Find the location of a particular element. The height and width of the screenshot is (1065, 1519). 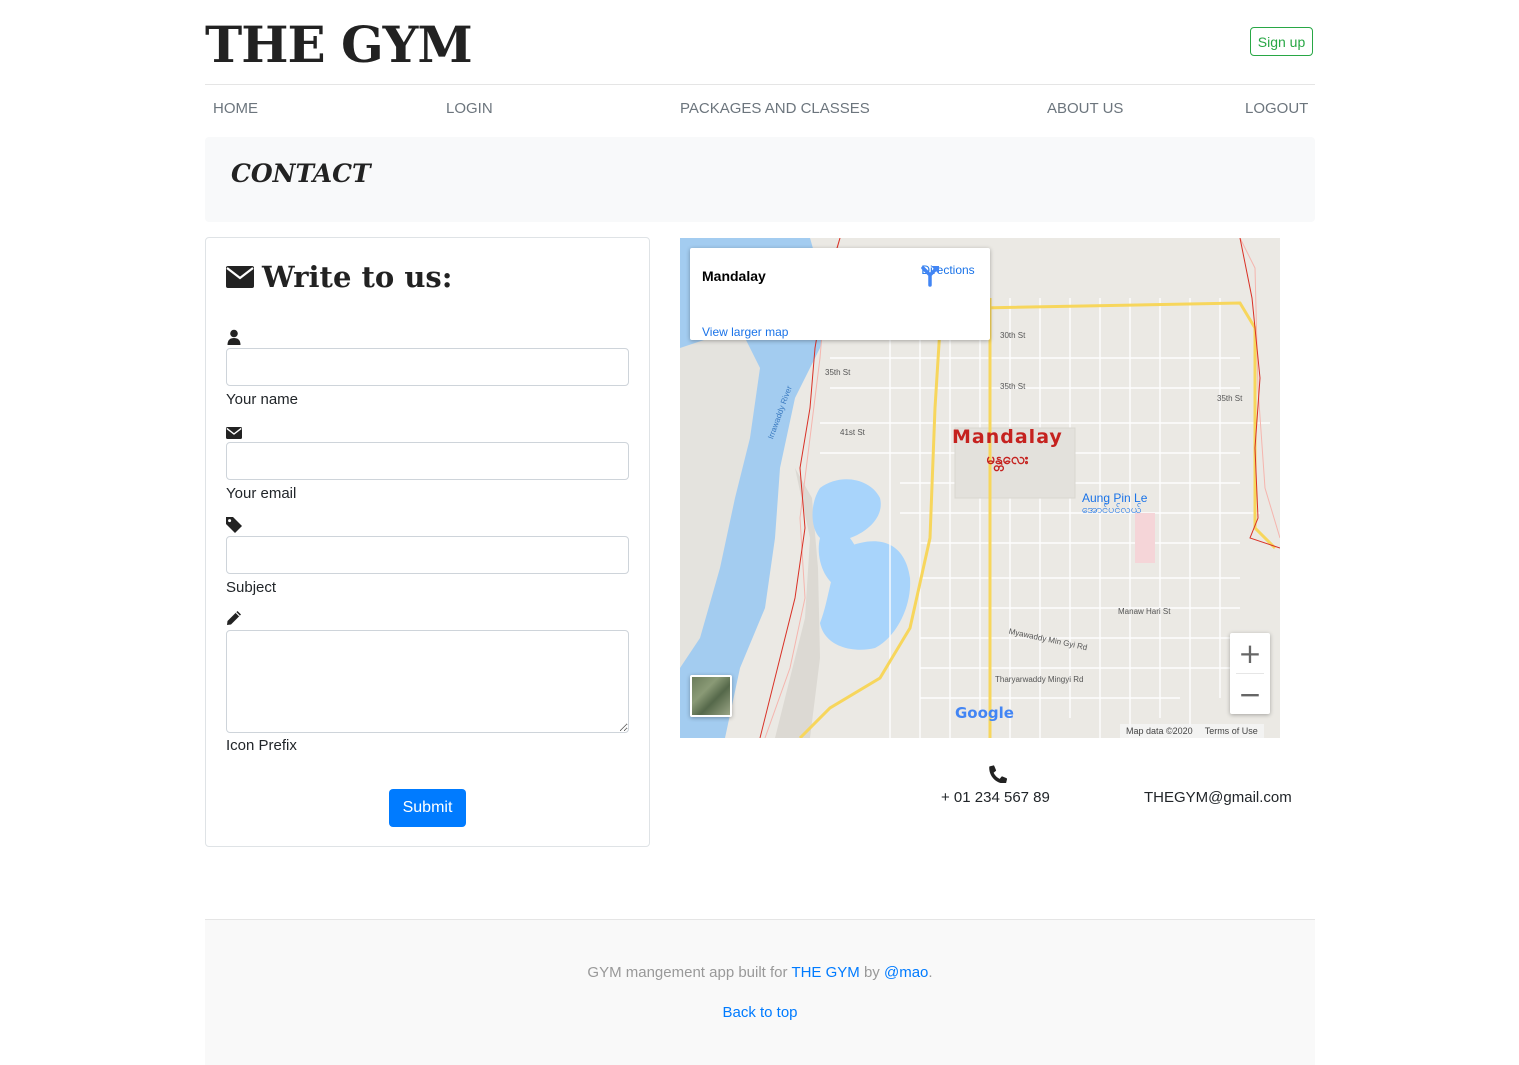

email-input is located at coordinates (427, 461).